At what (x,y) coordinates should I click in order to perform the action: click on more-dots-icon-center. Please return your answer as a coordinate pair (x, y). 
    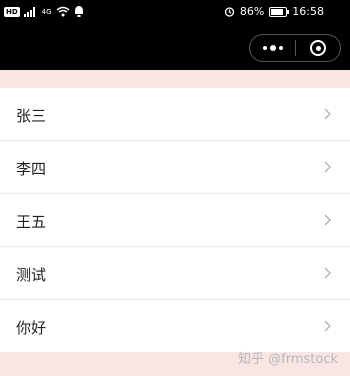
    Looking at the image, I should click on (272, 48).